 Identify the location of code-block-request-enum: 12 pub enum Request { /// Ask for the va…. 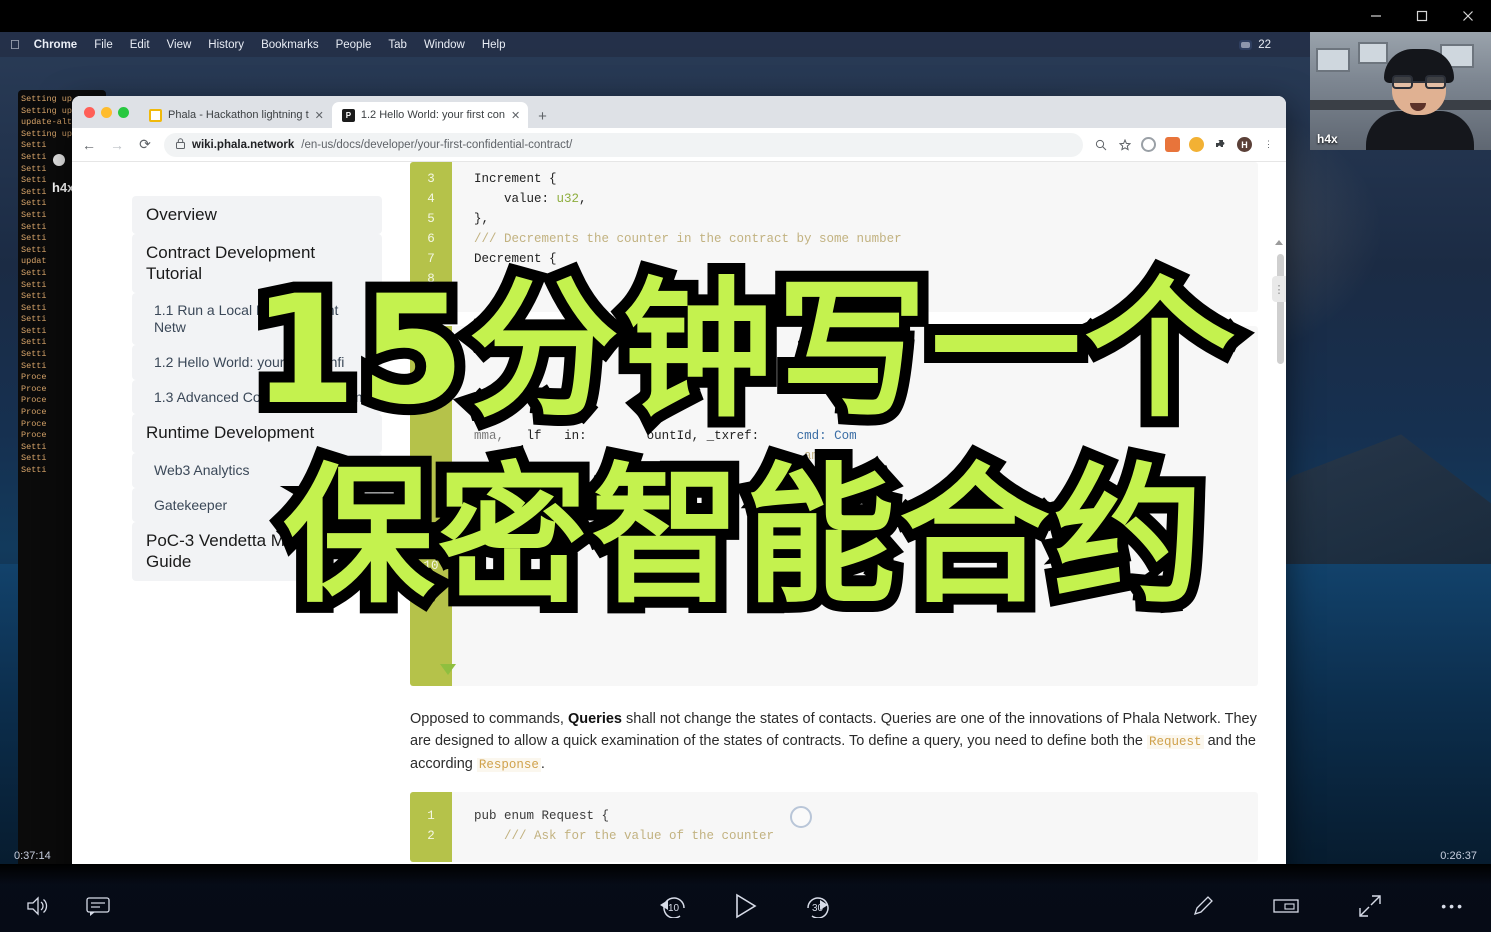
(834, 827).